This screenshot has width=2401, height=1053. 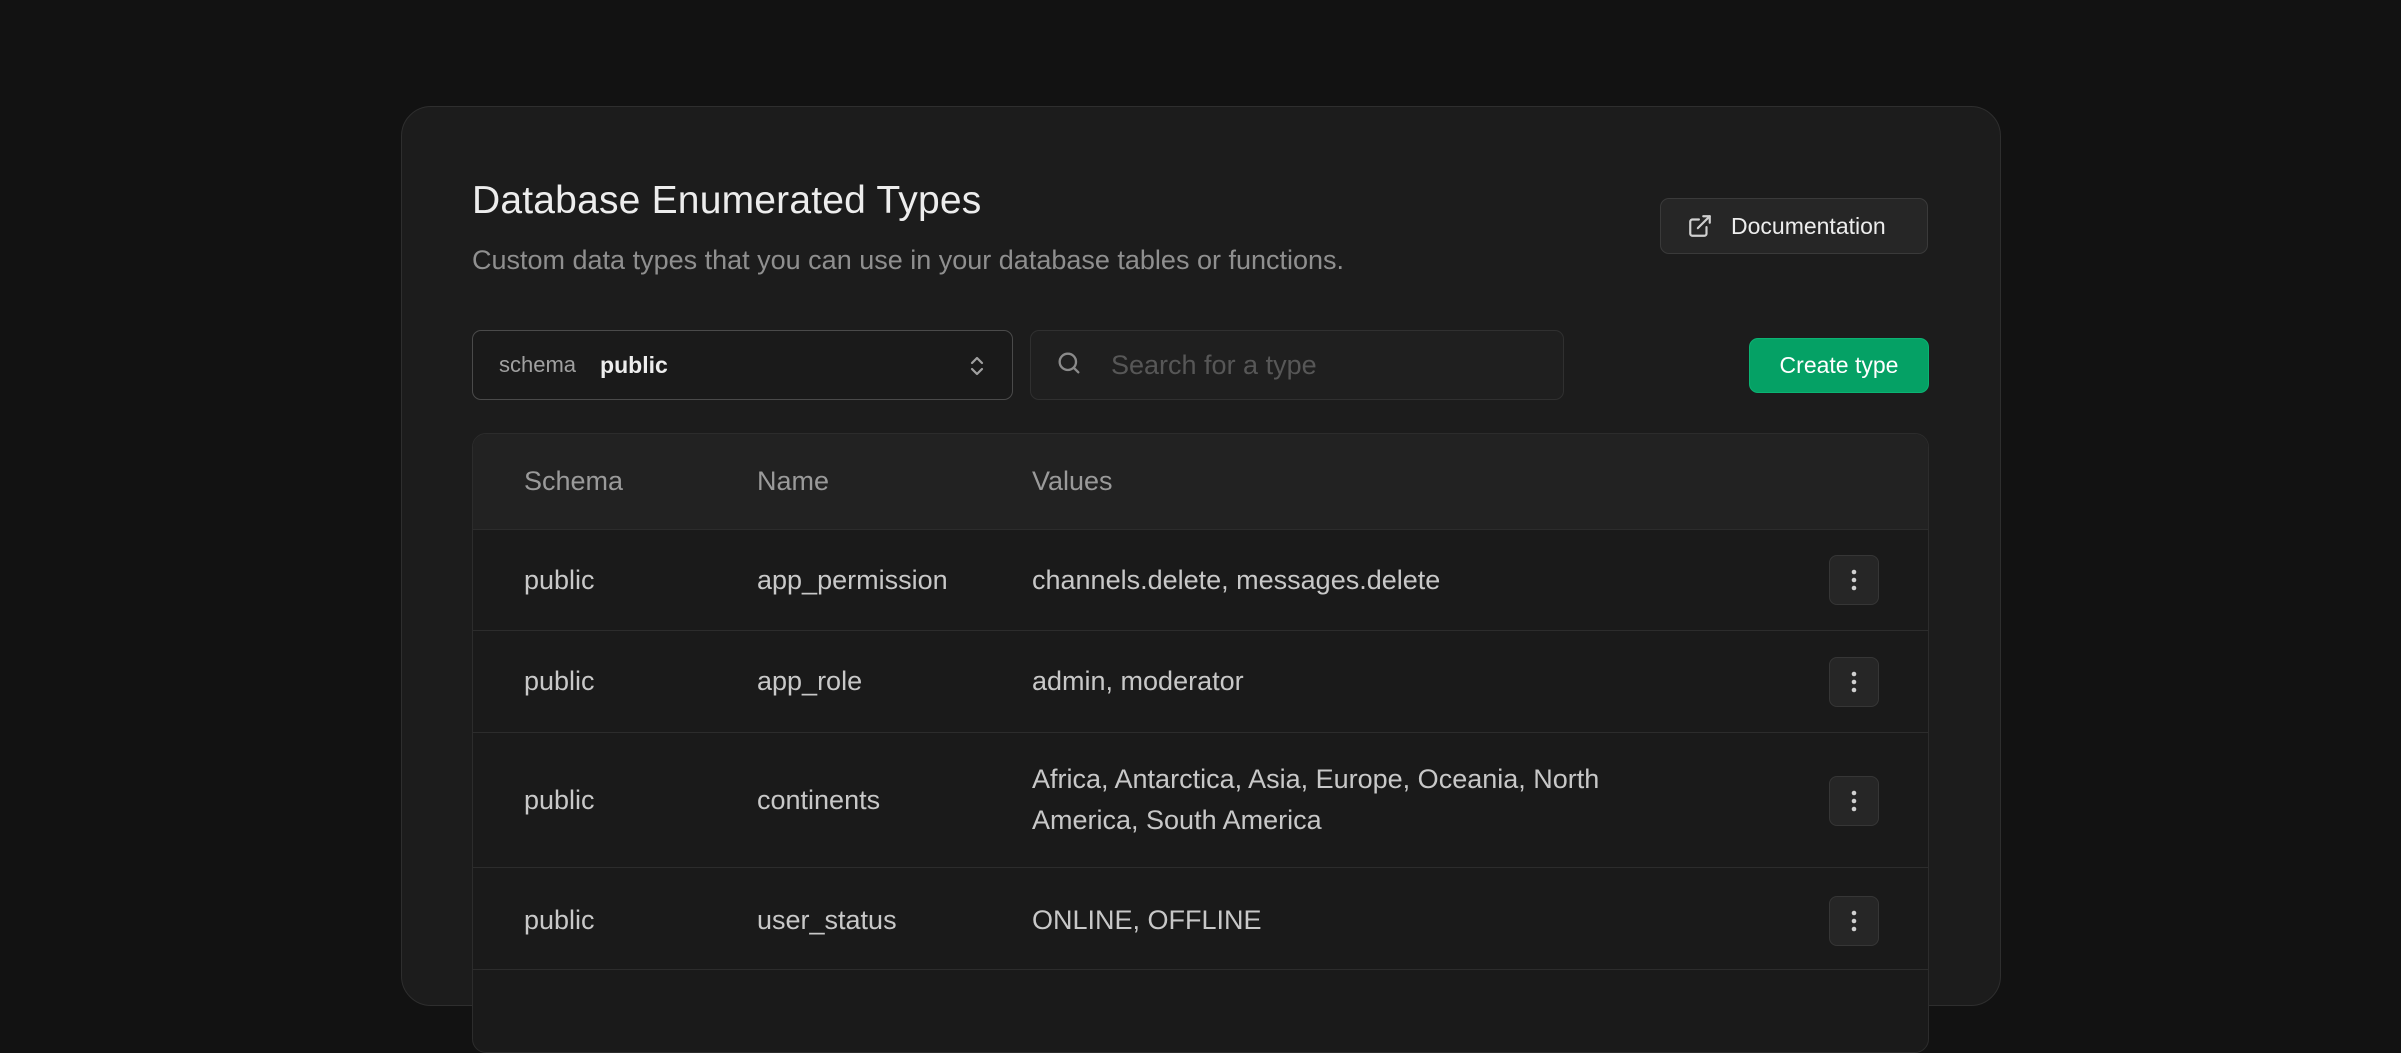 I want to click on external-link-icon, so click(x=1700, y=226).